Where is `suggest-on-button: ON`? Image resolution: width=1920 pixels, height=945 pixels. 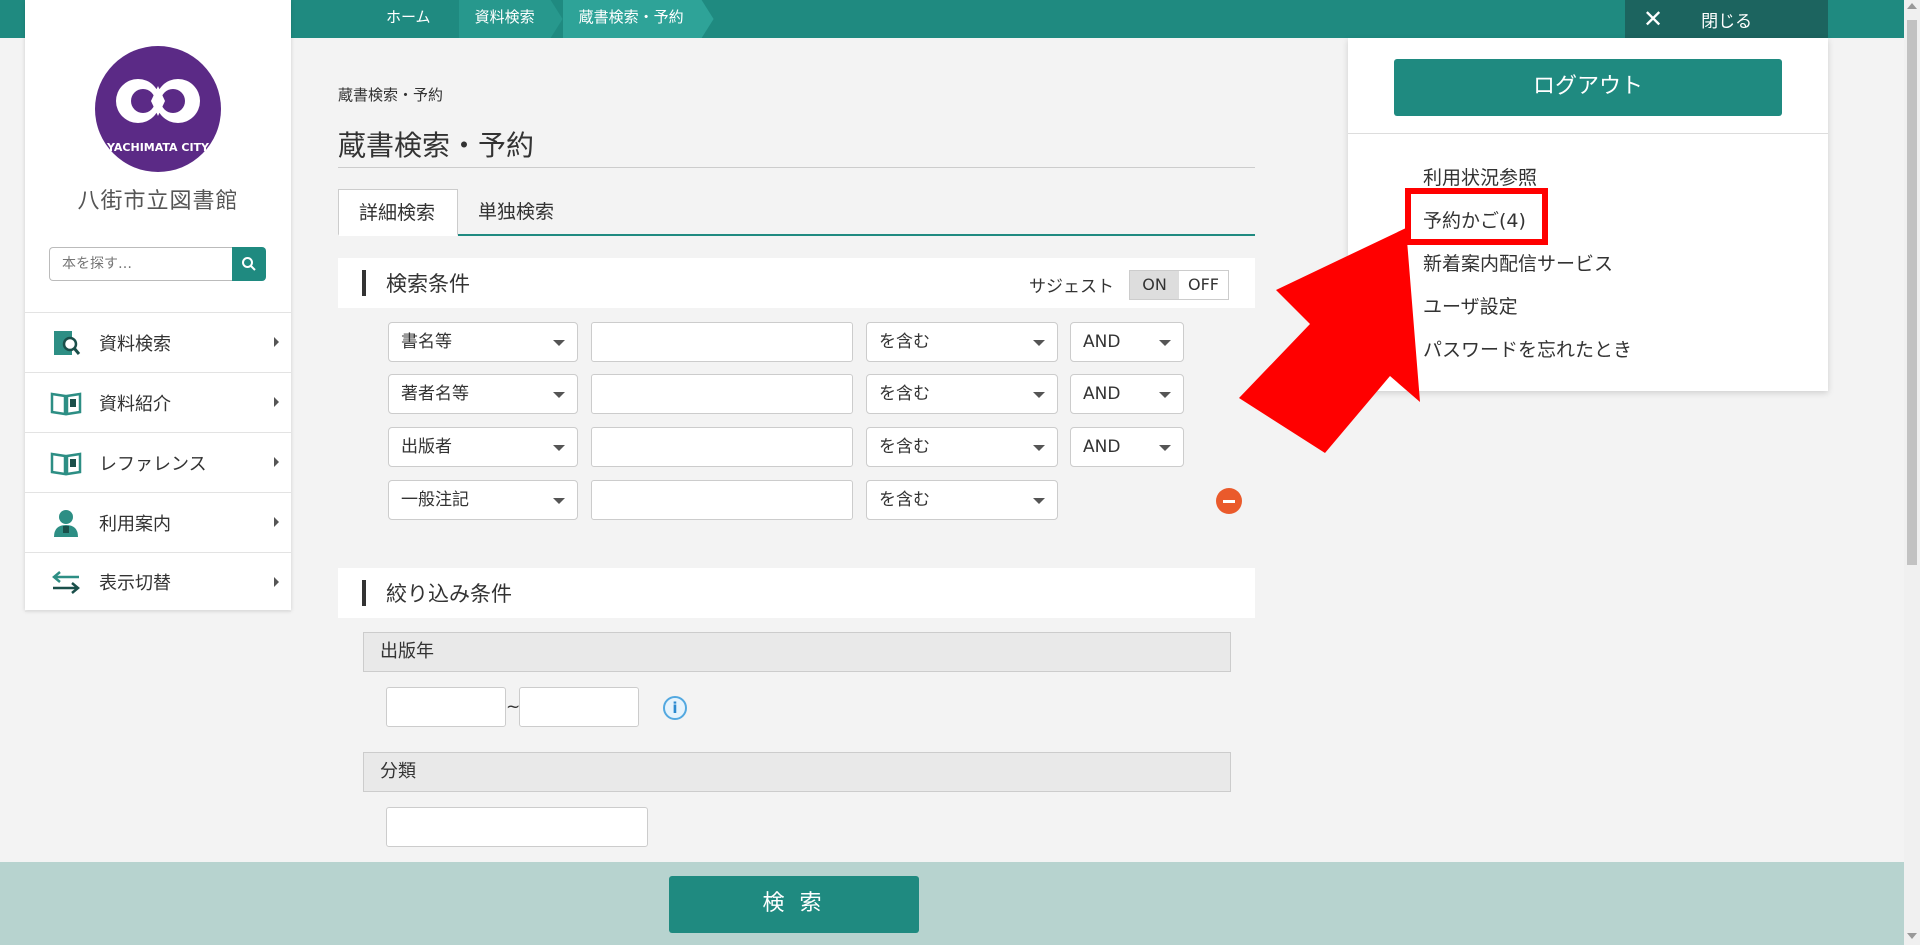
suggest-on-button: ON is located at coordinates (1154, 285).